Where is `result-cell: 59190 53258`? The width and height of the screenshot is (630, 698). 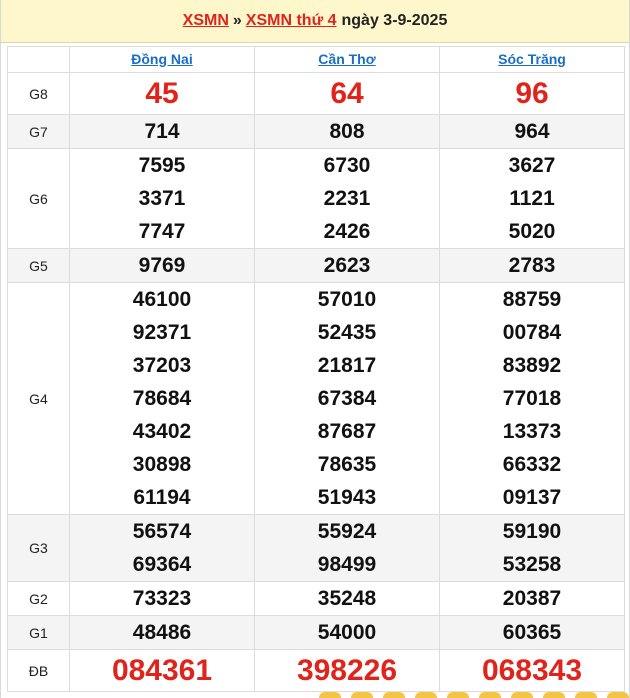
result-cell: 59190 53258 is located at coordinates (532, 548).